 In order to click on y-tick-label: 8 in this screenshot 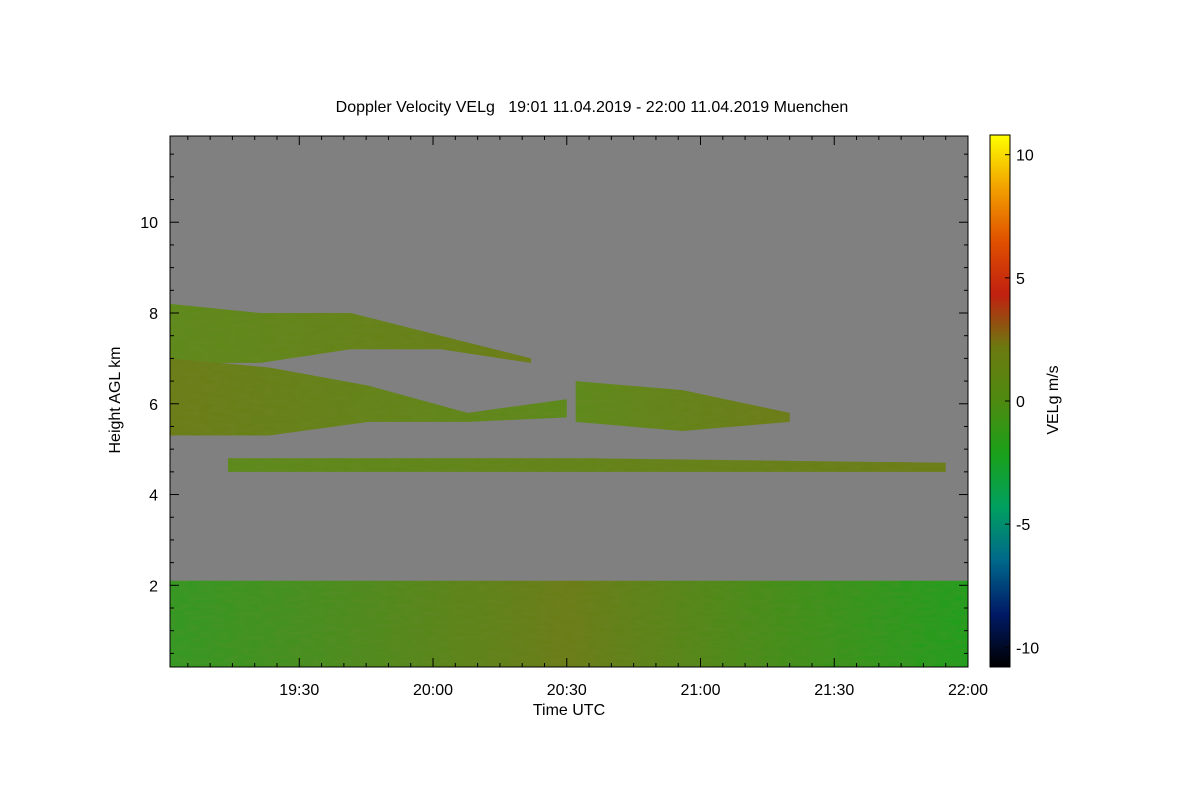, I will do `click(153, 314)`.